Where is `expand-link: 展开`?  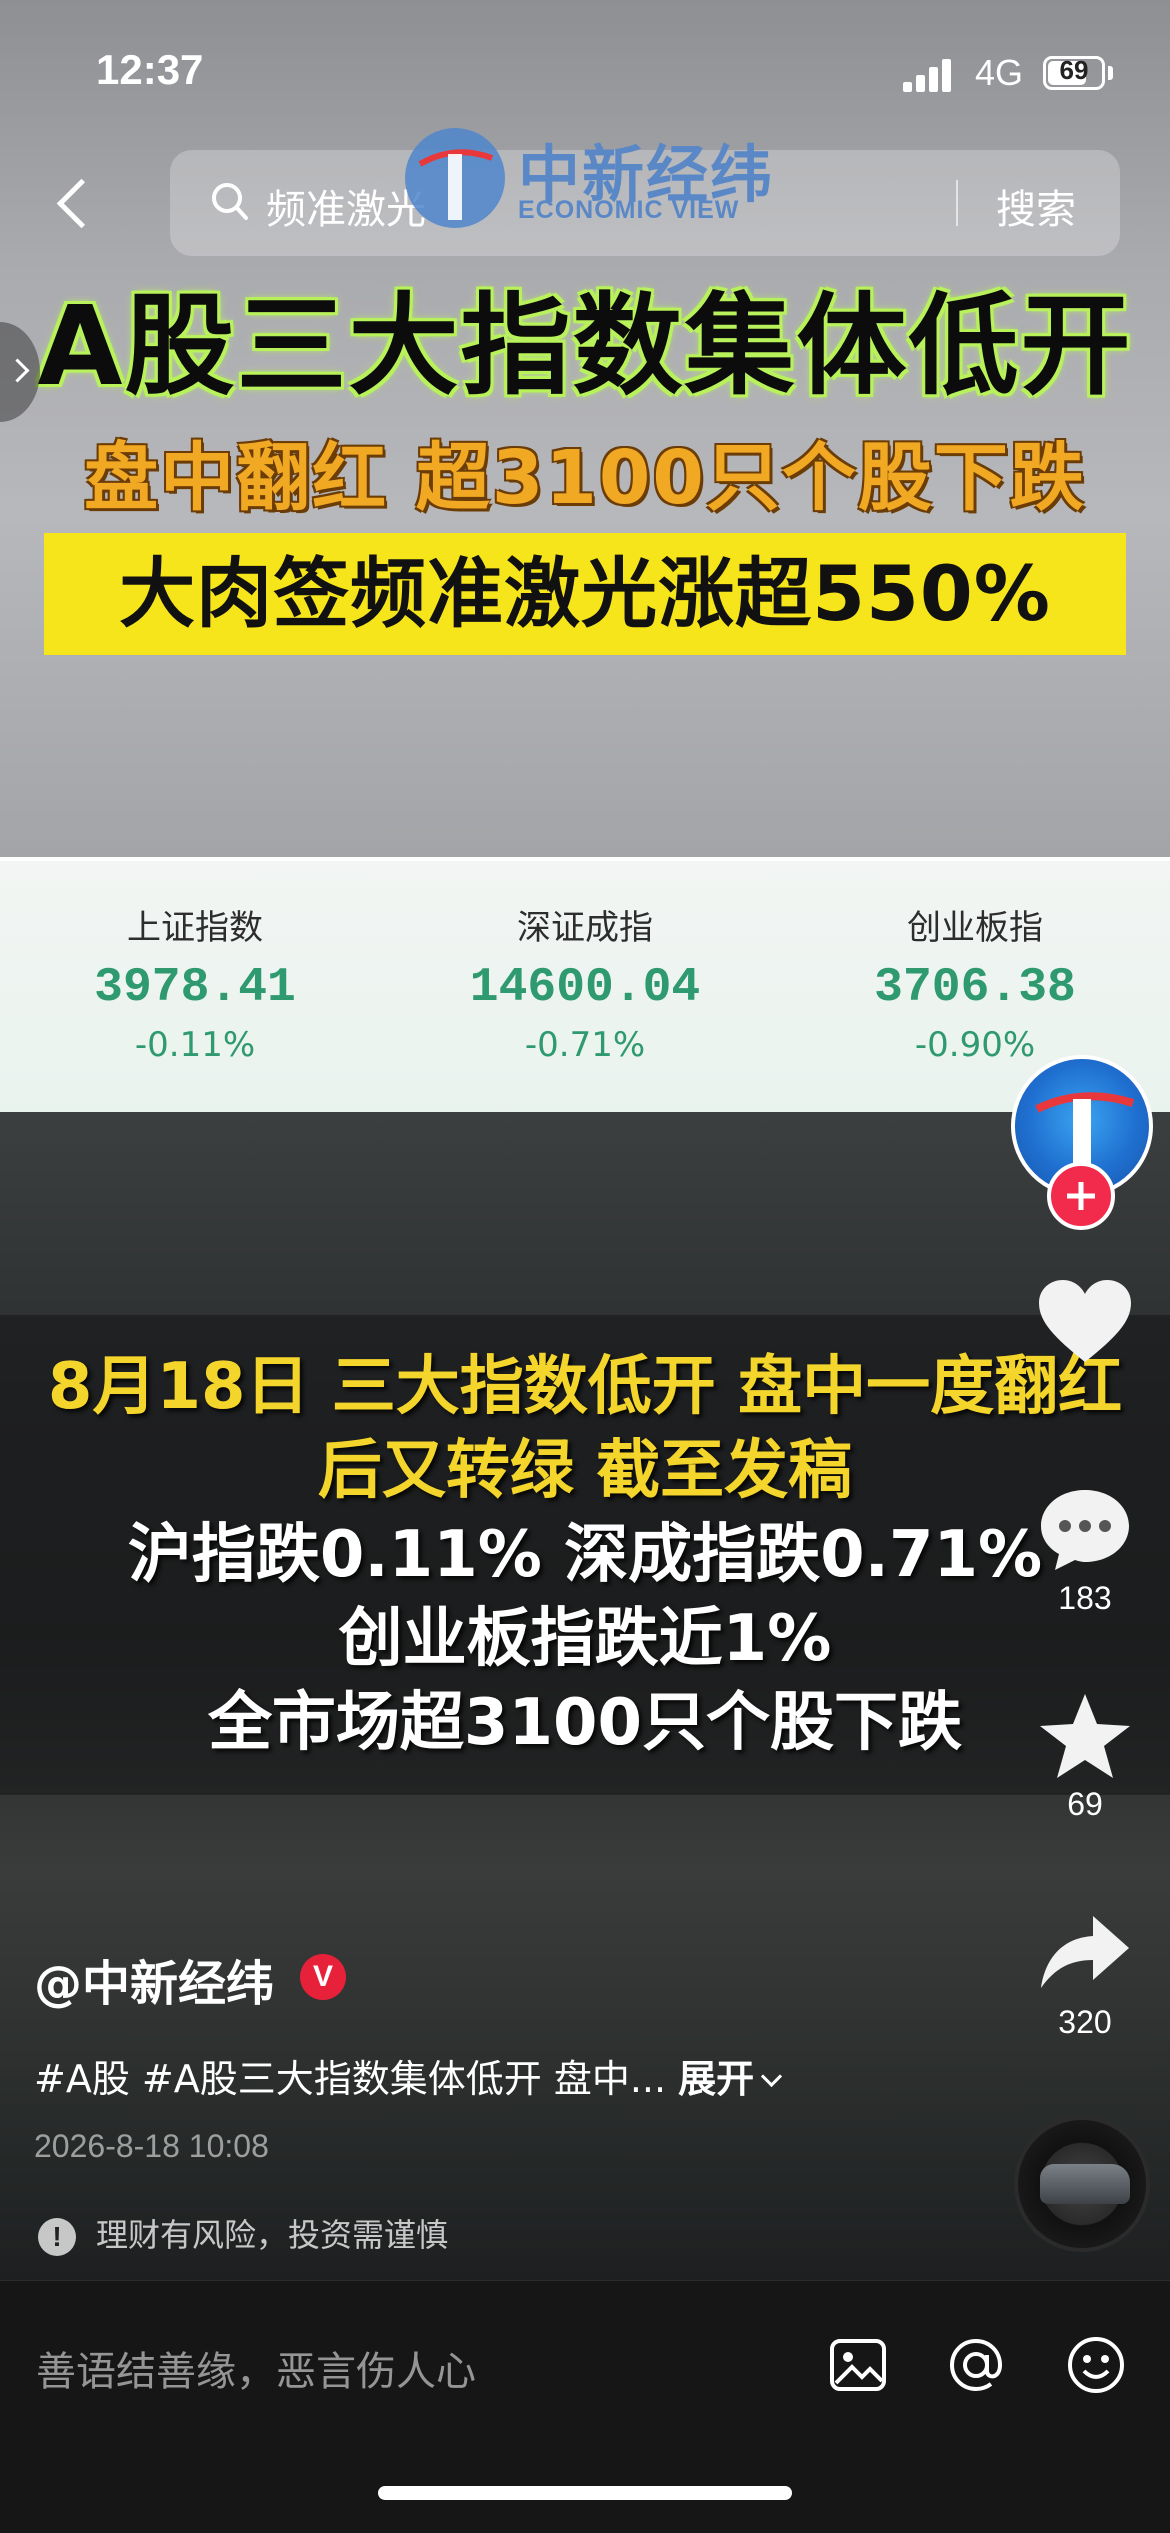
expand-link: 展开 is located at coordinates (716, 2079).